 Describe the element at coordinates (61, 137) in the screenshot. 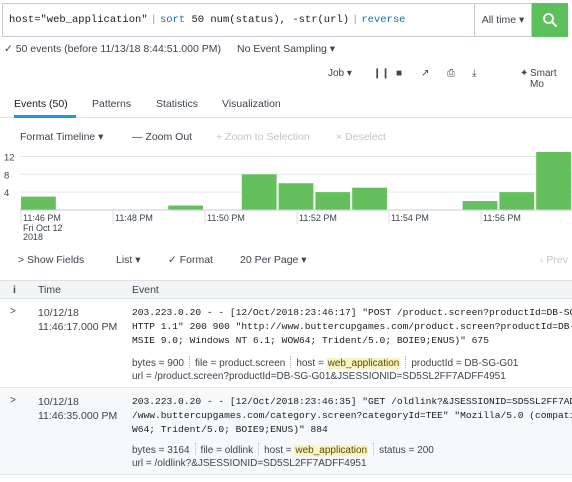

I see `format-timeline-dropdown: Format Timeline ▾` at that location.